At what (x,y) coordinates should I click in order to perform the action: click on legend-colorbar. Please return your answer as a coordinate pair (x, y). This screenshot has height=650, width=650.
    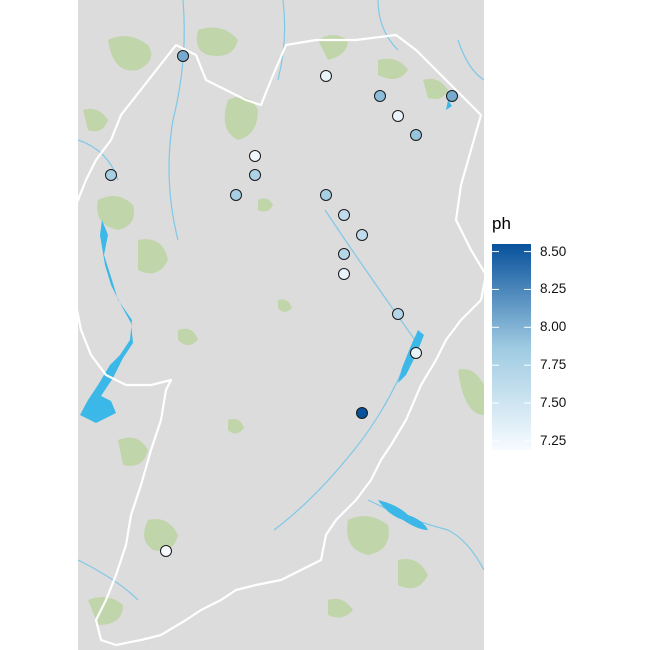
    Looking at the image, I should click on (511, 347).